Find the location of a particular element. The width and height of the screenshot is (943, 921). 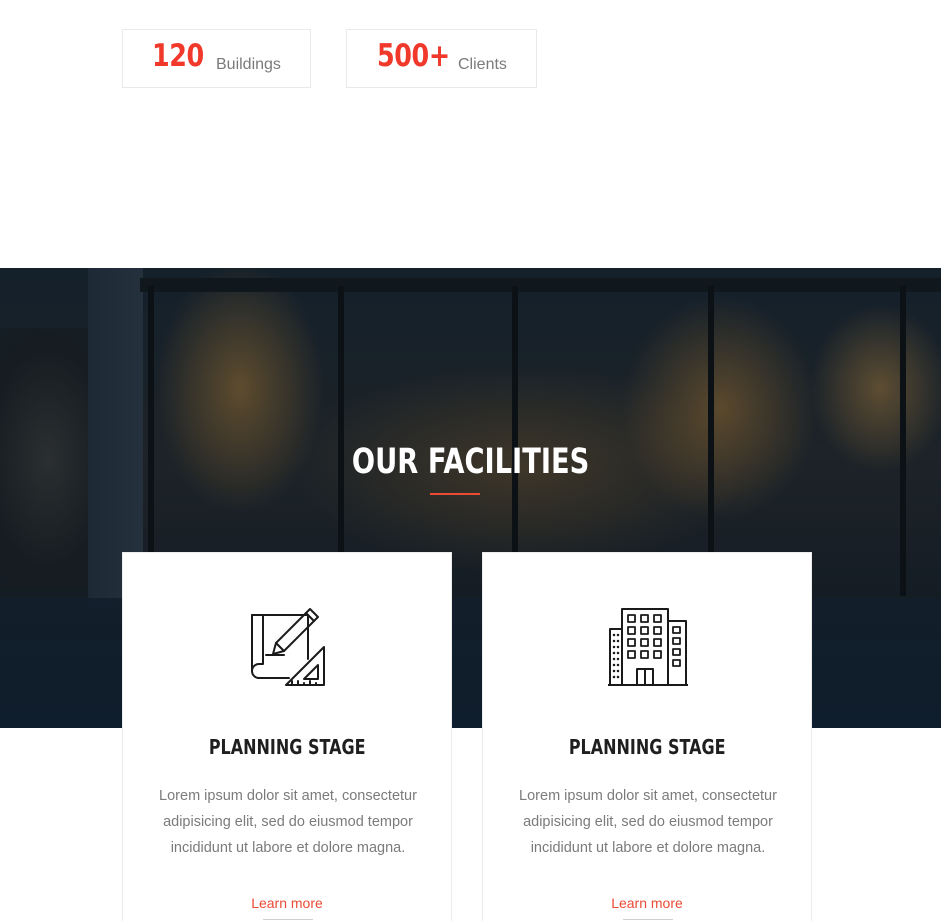

stat-number: 120 is located at coordinates (178, 56).